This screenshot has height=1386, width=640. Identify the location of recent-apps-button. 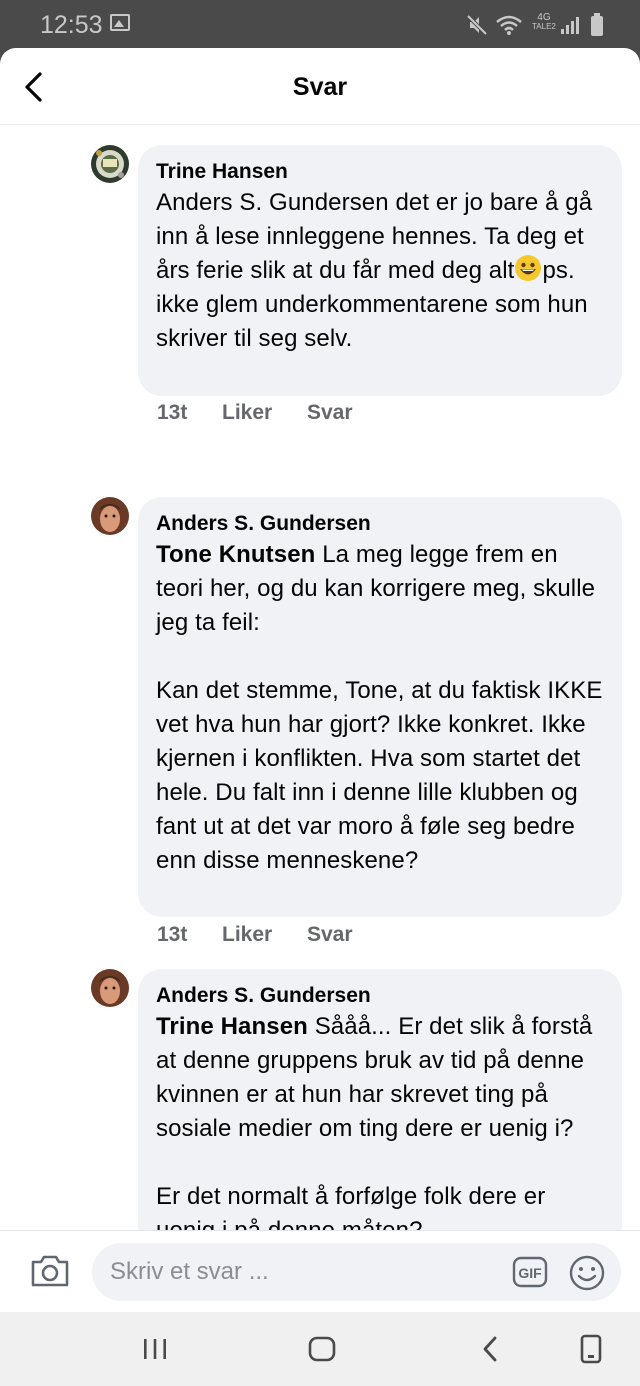
(155, 1349).